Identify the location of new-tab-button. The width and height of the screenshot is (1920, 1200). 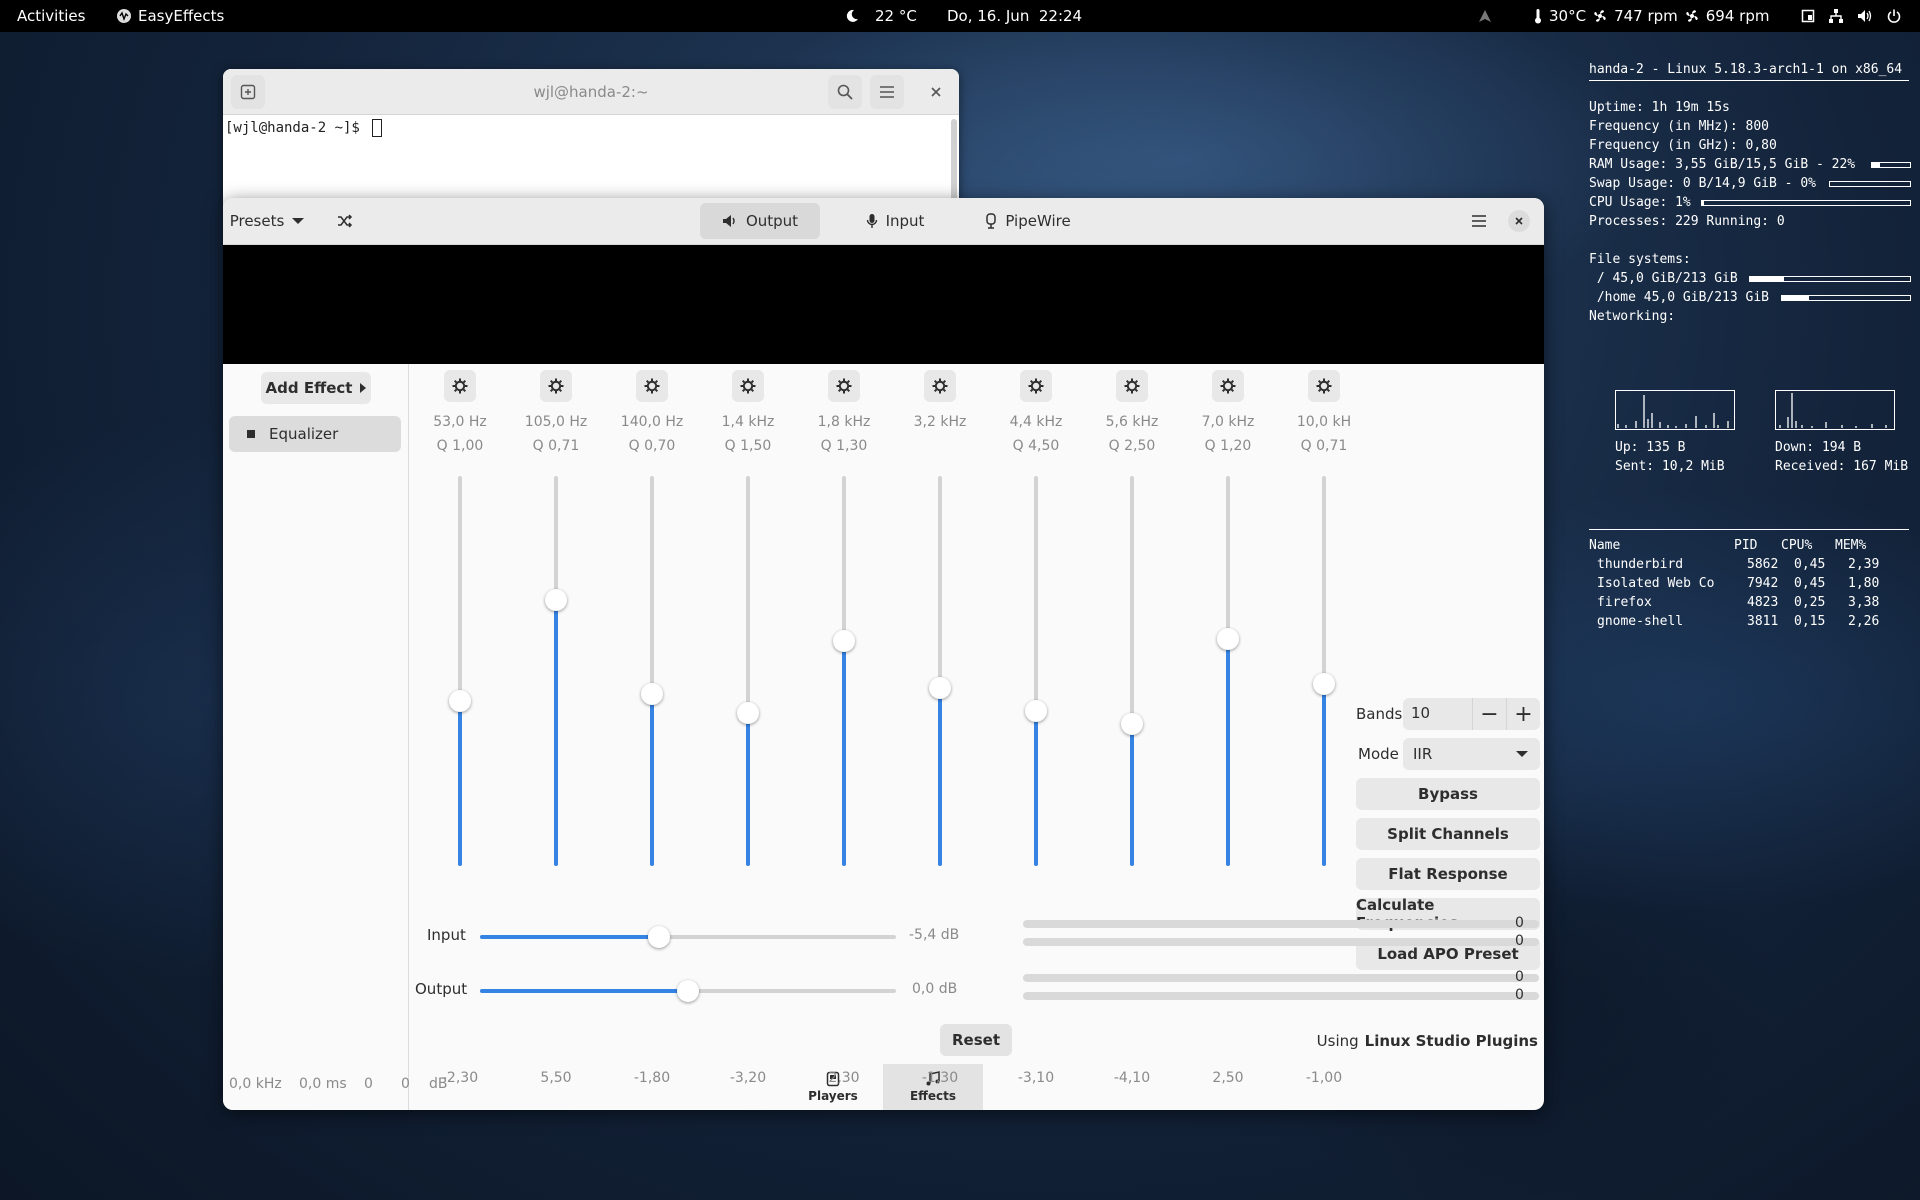
(248, 92).